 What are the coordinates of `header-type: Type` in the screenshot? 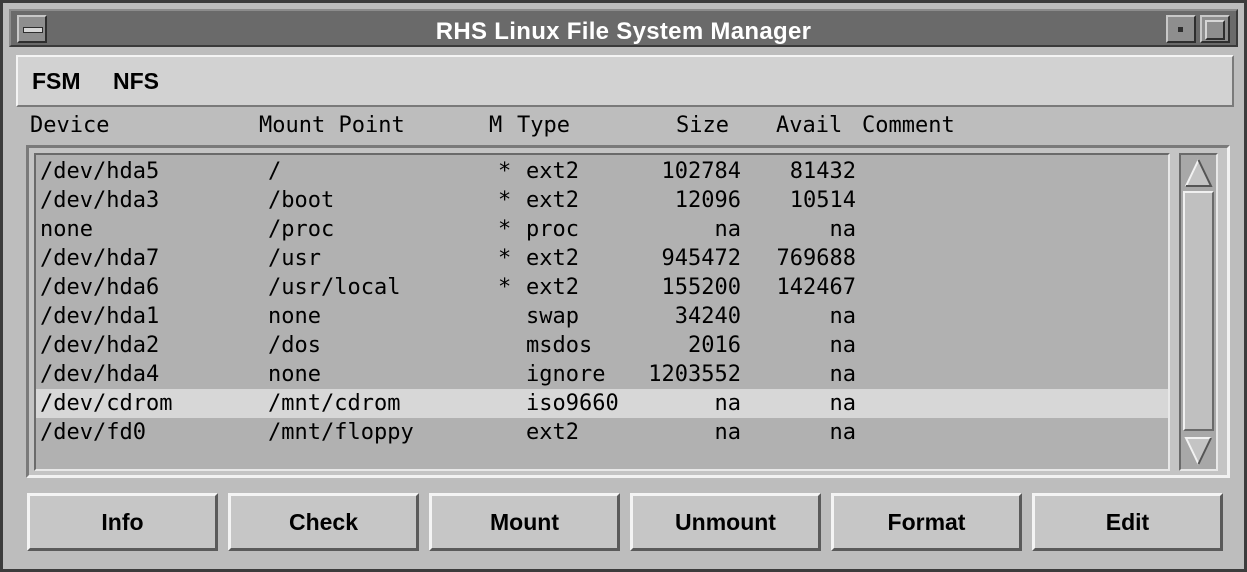 It's located at (543, 125).